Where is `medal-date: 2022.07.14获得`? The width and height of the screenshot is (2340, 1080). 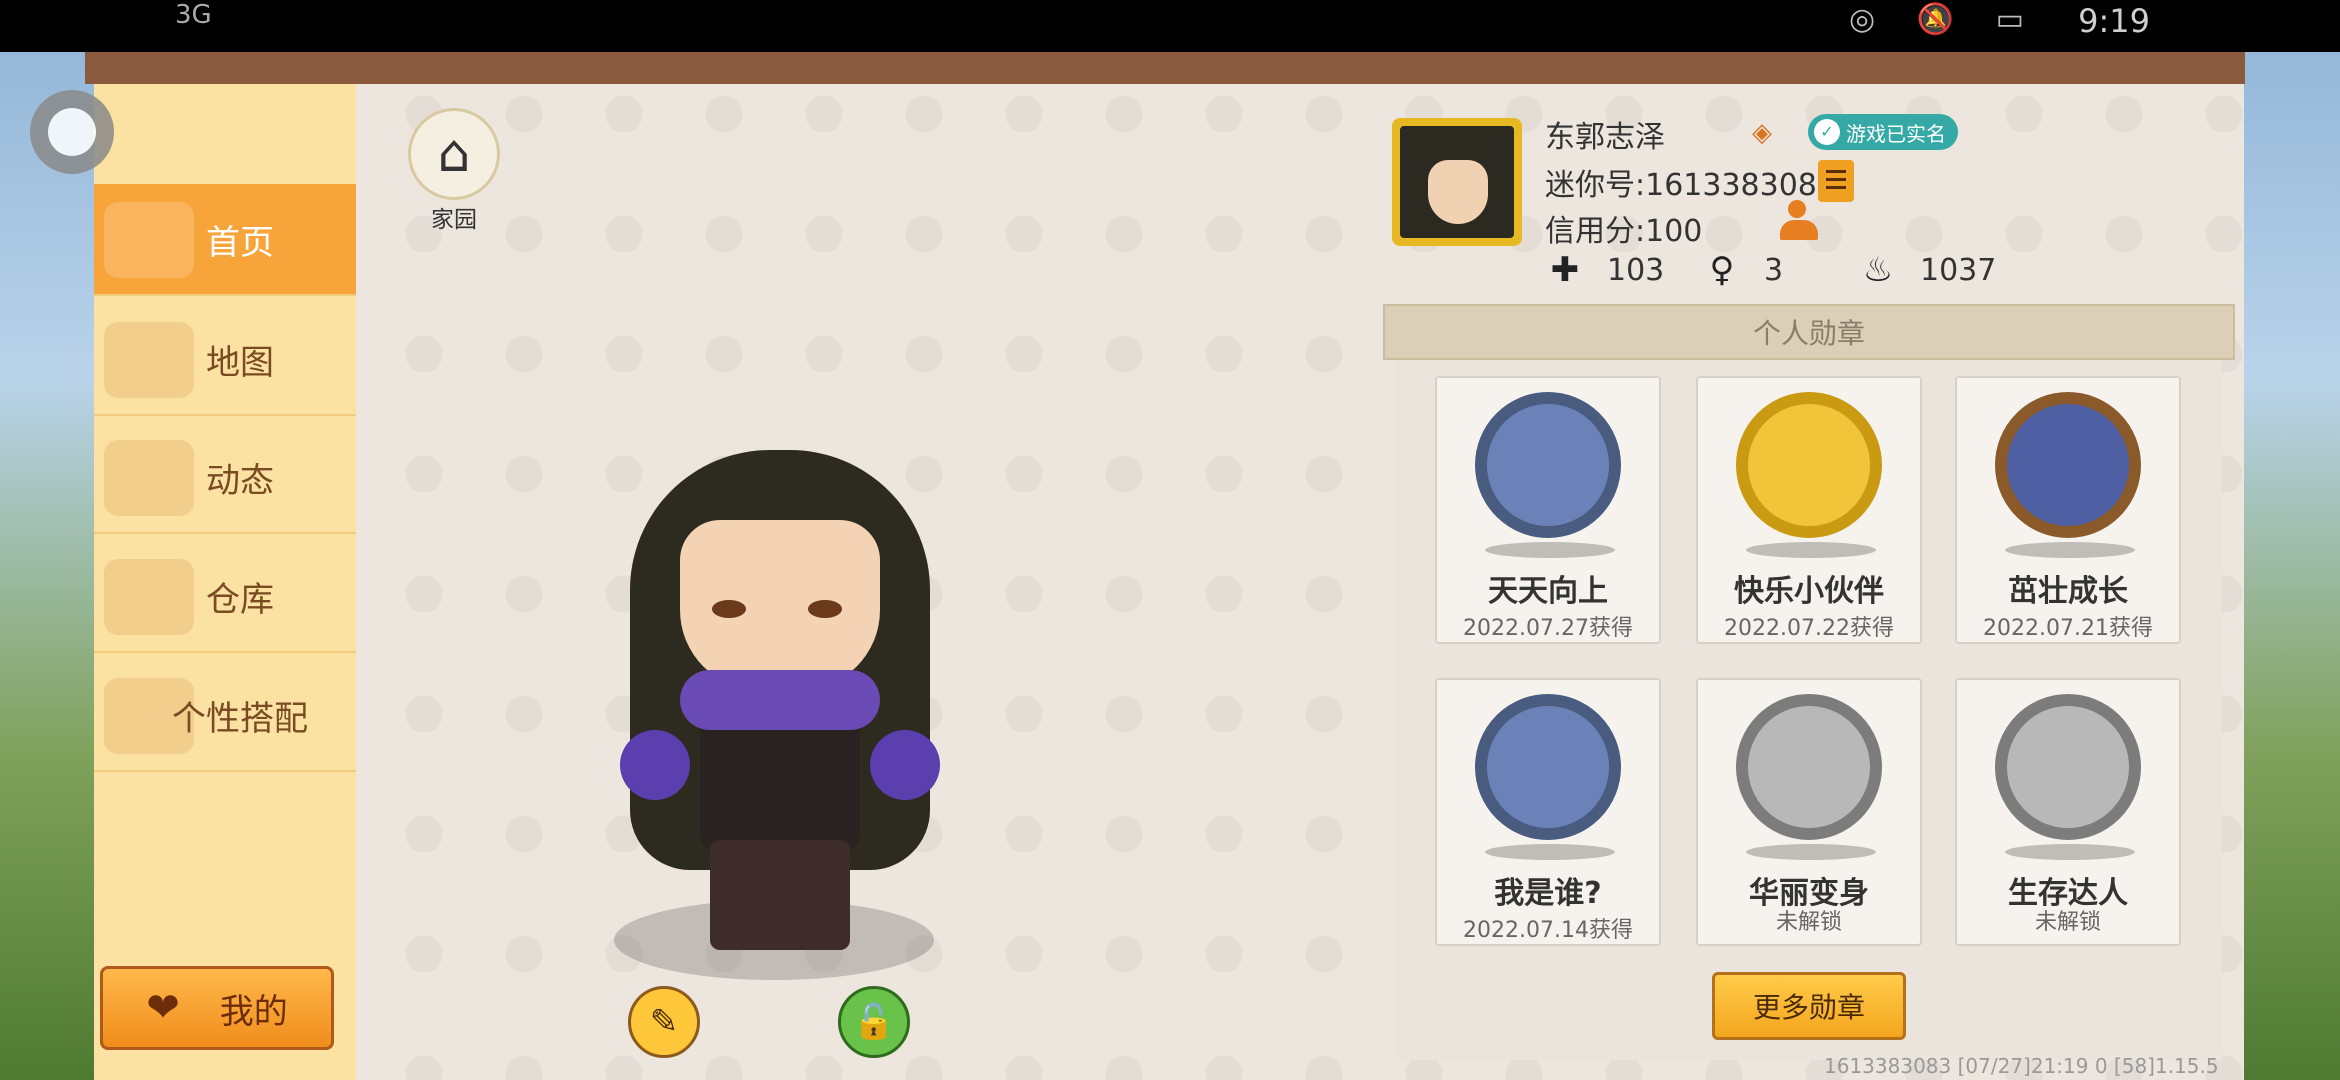 medal-date: 2022.07.14获得 is located at coordinates (1548, 930).